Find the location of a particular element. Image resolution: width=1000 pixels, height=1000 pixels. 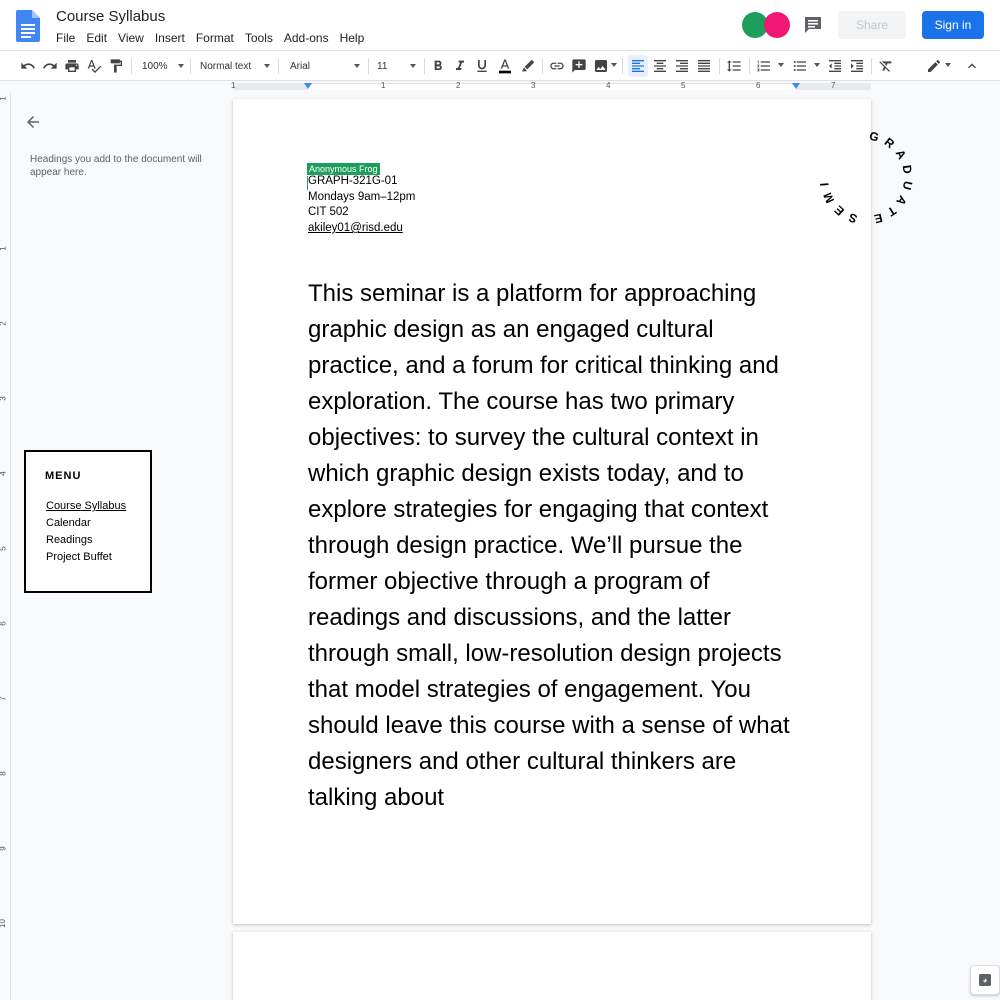

ruler-number: 9 is located at coordinates (4, 848).